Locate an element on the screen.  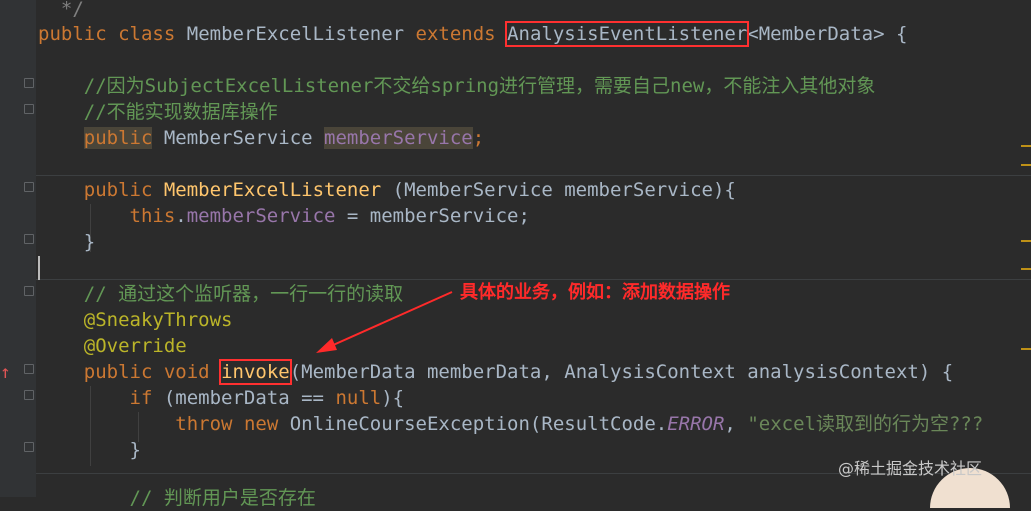
annotation-arrow is located at coordinates (384, 322).